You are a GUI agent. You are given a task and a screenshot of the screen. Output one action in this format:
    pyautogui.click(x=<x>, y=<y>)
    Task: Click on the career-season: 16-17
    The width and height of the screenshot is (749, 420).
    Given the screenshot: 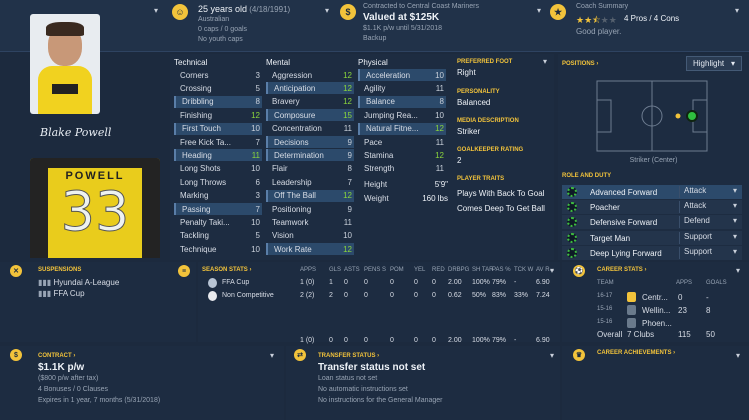 What is the action you would take?
    pyautogui.click(x=605, y=296)
    